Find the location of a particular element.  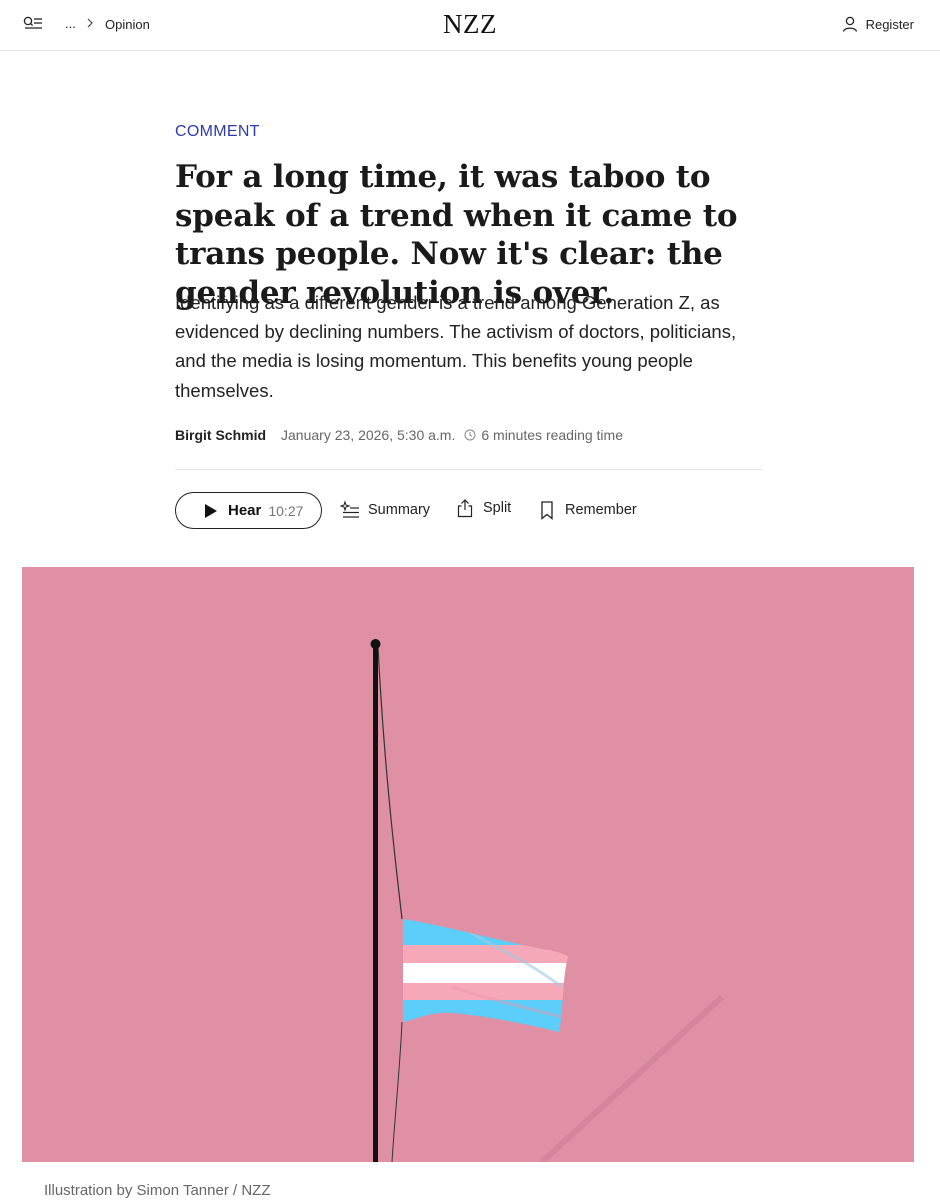

author-link: Birgit Schmid is located at coordinates (220, 435).